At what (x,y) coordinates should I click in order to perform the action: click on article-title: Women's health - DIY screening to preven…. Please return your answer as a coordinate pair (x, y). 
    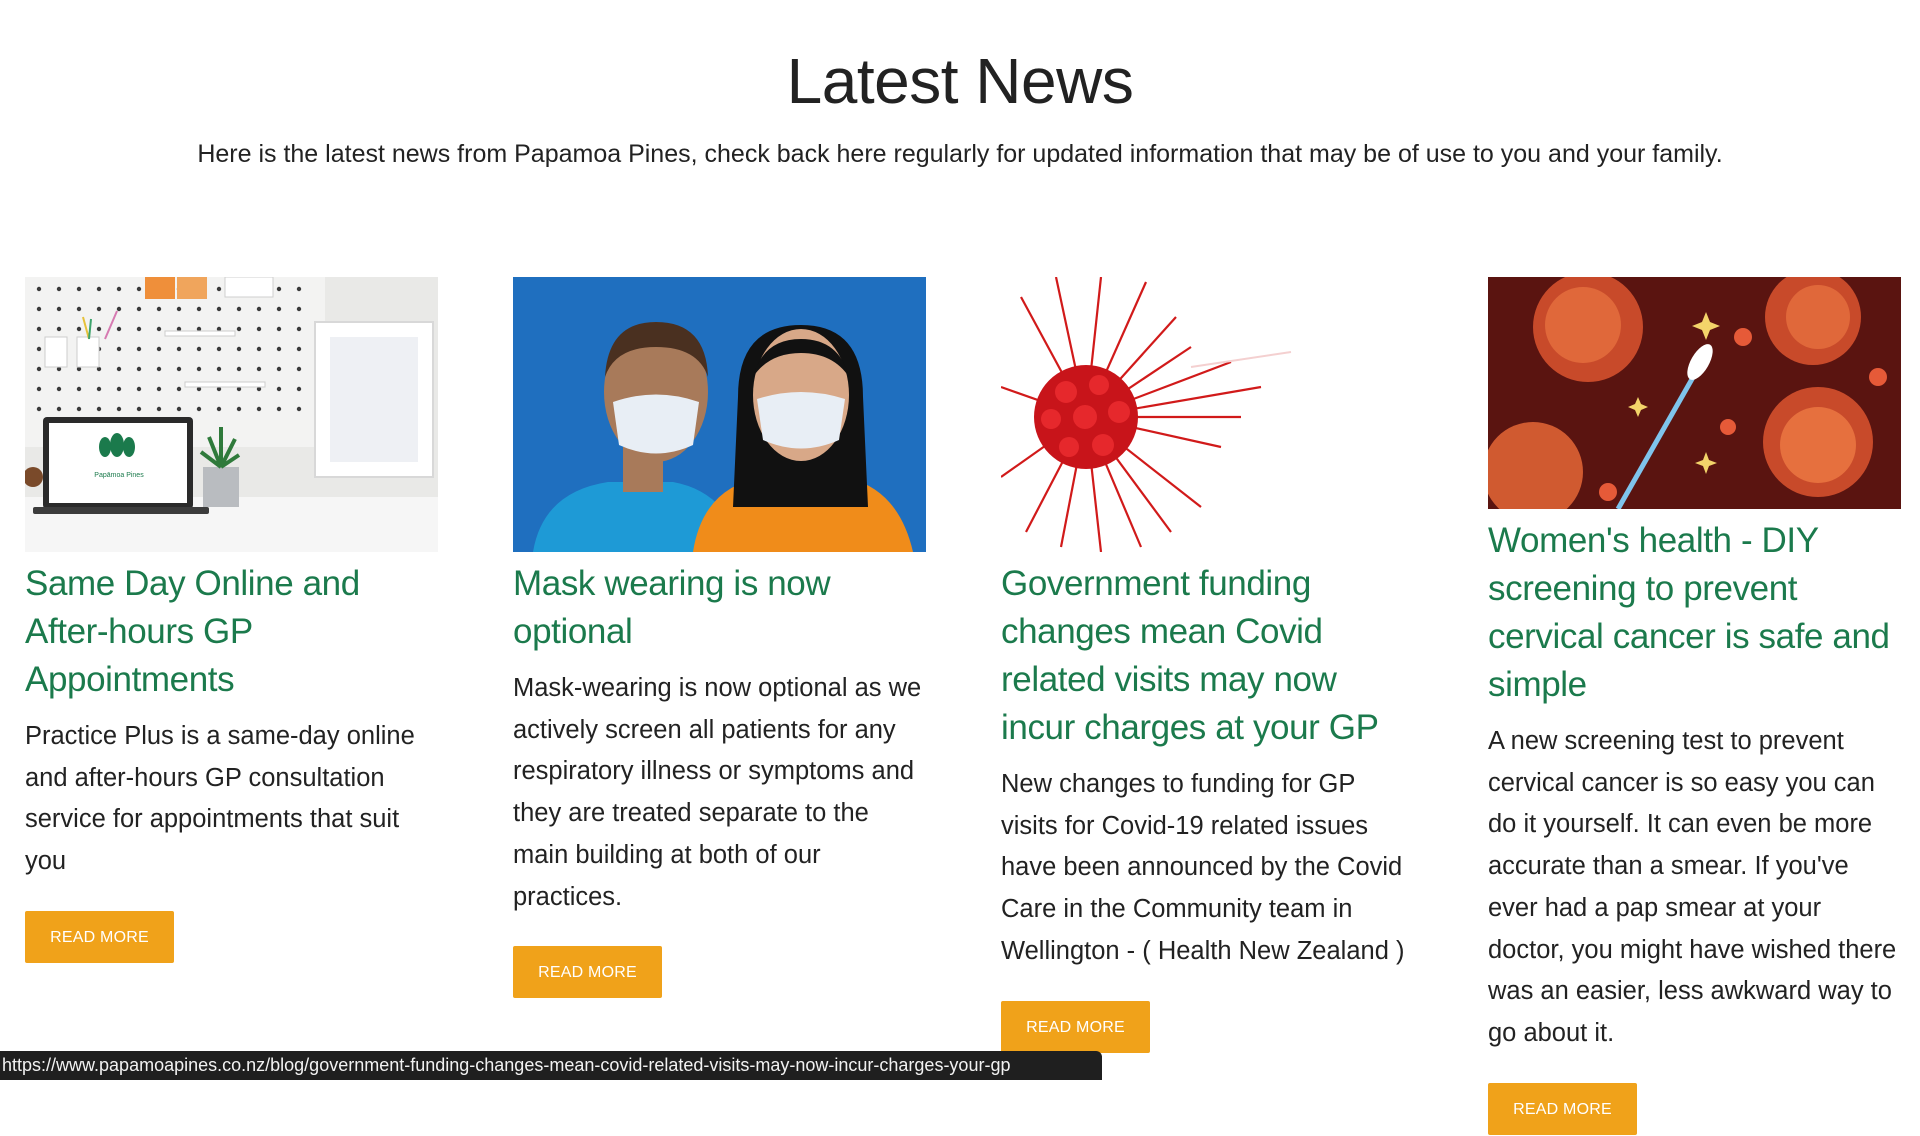
    Looking at the image, I should click on (1694, 613).